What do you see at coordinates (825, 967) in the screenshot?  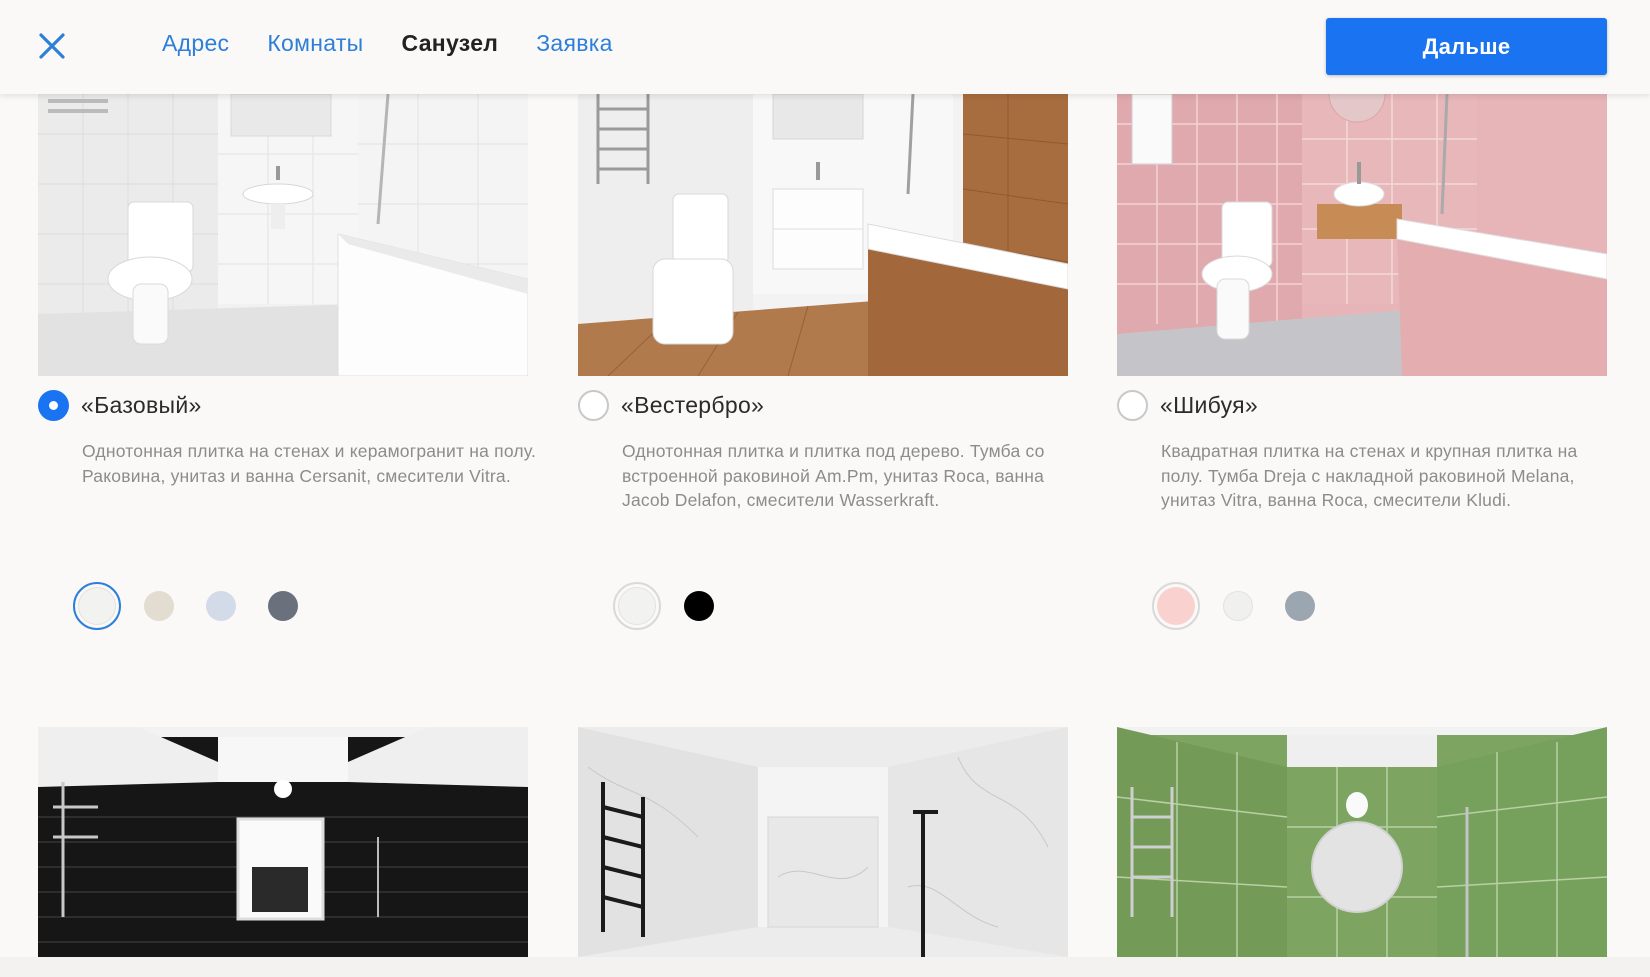 I see `bottom-edge` at bounding box center [825, 967].